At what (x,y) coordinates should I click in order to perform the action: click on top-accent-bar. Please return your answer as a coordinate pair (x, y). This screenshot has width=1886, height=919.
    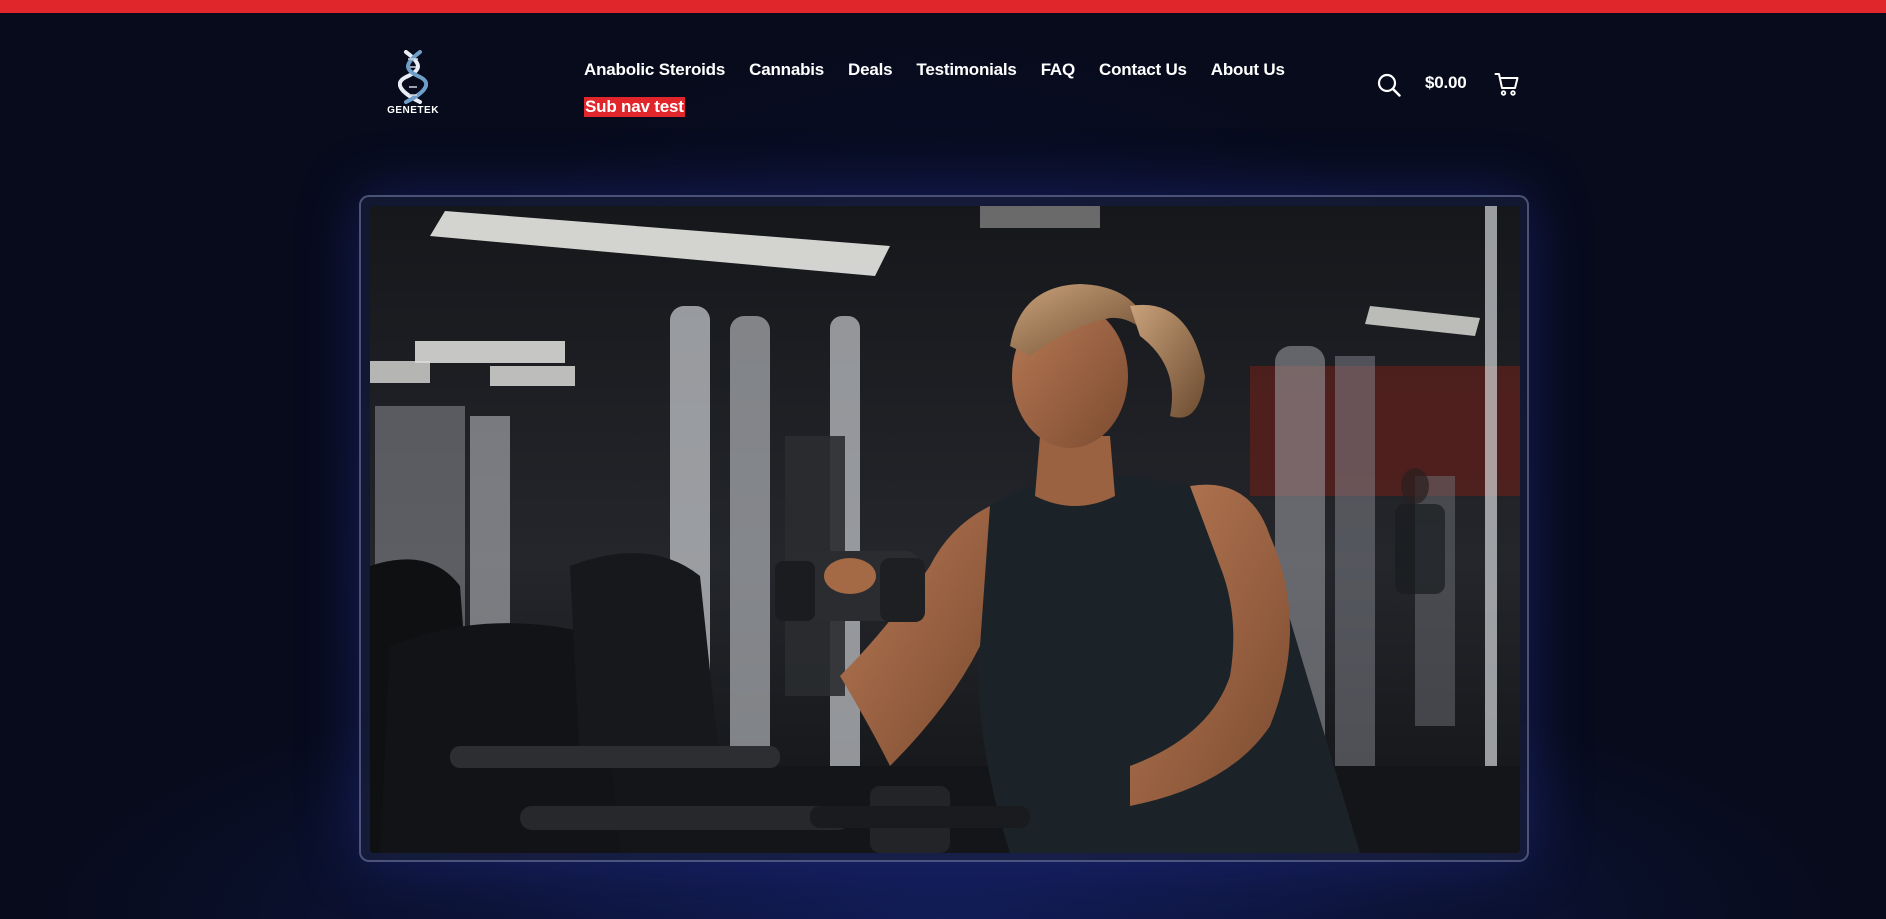
    Looking at the image, I should click on (943, 6).